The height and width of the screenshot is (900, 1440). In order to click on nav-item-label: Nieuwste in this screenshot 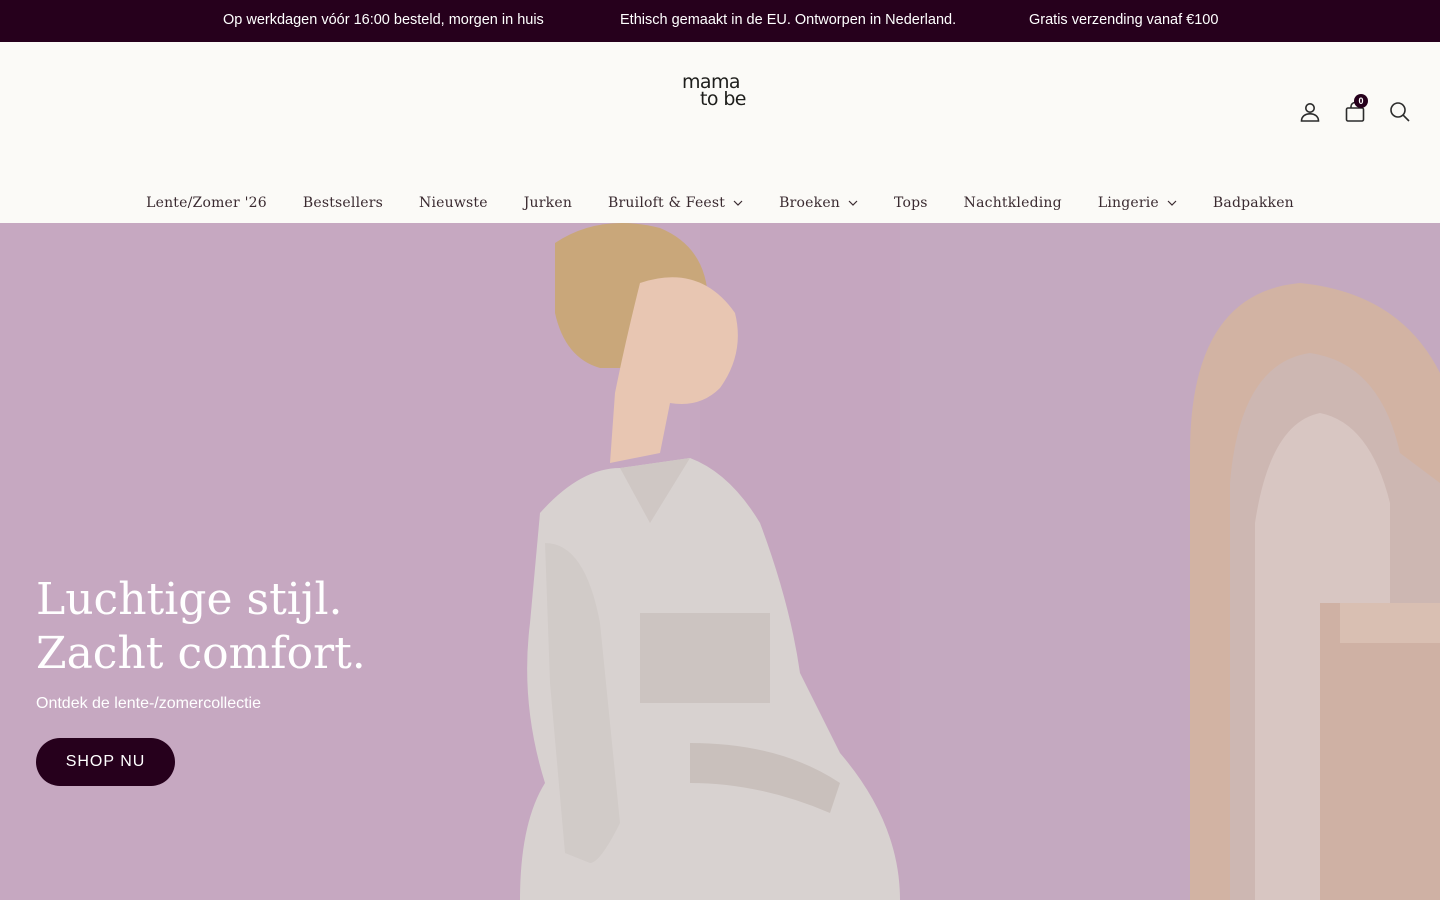, I will do `click(453, 203)`.